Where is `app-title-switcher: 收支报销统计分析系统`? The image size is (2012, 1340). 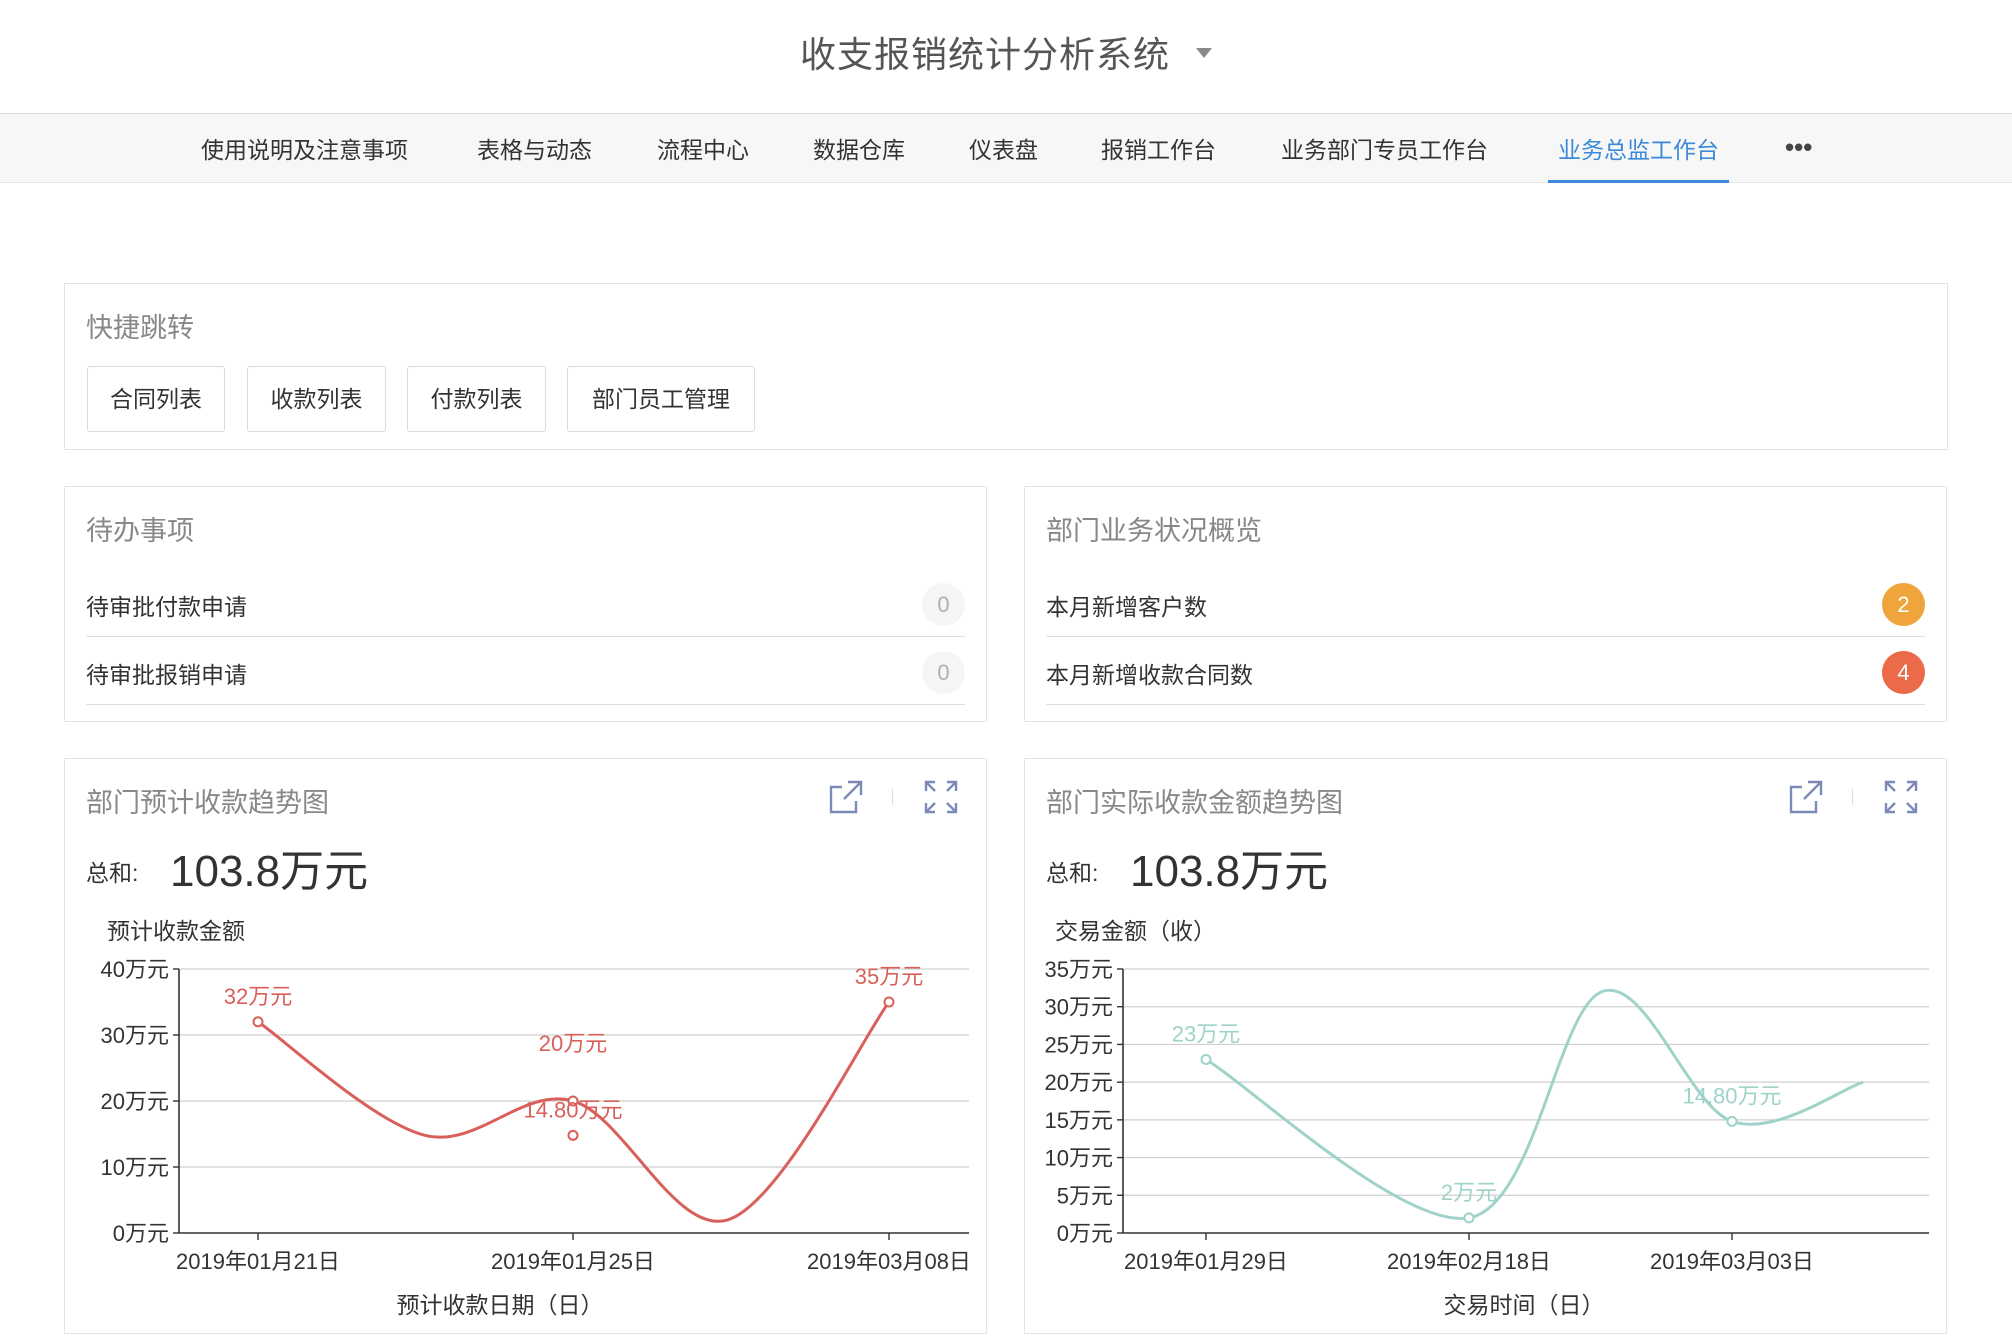 app-title-switcher: 收支报销统计分析系统 is located at coordinates (1006, 52).